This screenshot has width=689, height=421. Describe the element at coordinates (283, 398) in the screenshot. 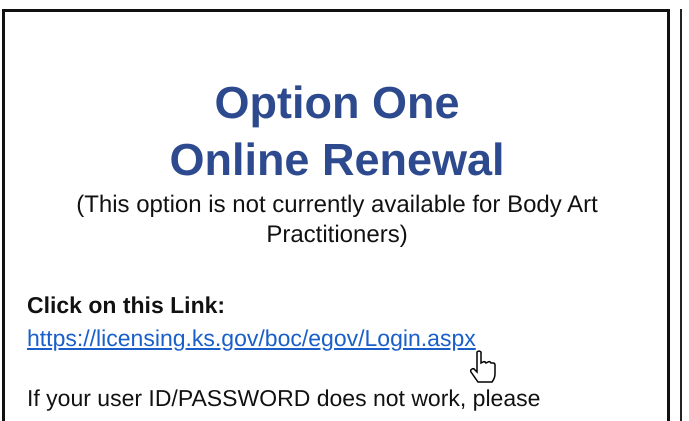

I see `instructions-text: If your user ID/PASSWORD does not work, please` at that location.